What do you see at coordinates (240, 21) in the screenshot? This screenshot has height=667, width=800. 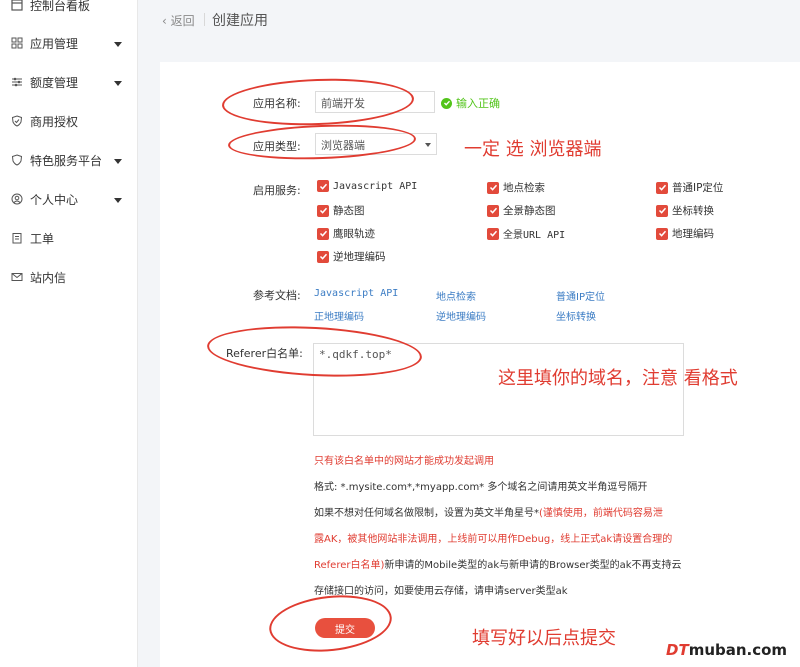 I see `page-title: 创建应用` at bounding box center [240, 21].